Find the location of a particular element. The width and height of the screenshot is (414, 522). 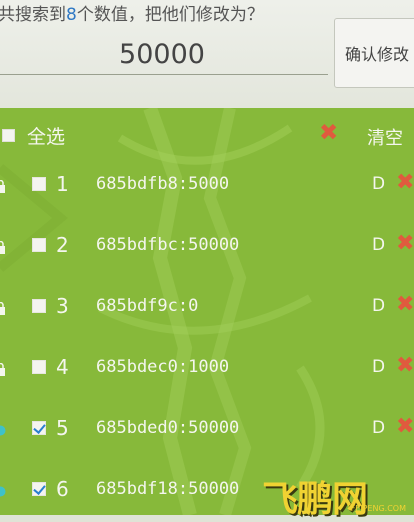

clear-x-icon: ✖ is located at coordinates (328, 133).